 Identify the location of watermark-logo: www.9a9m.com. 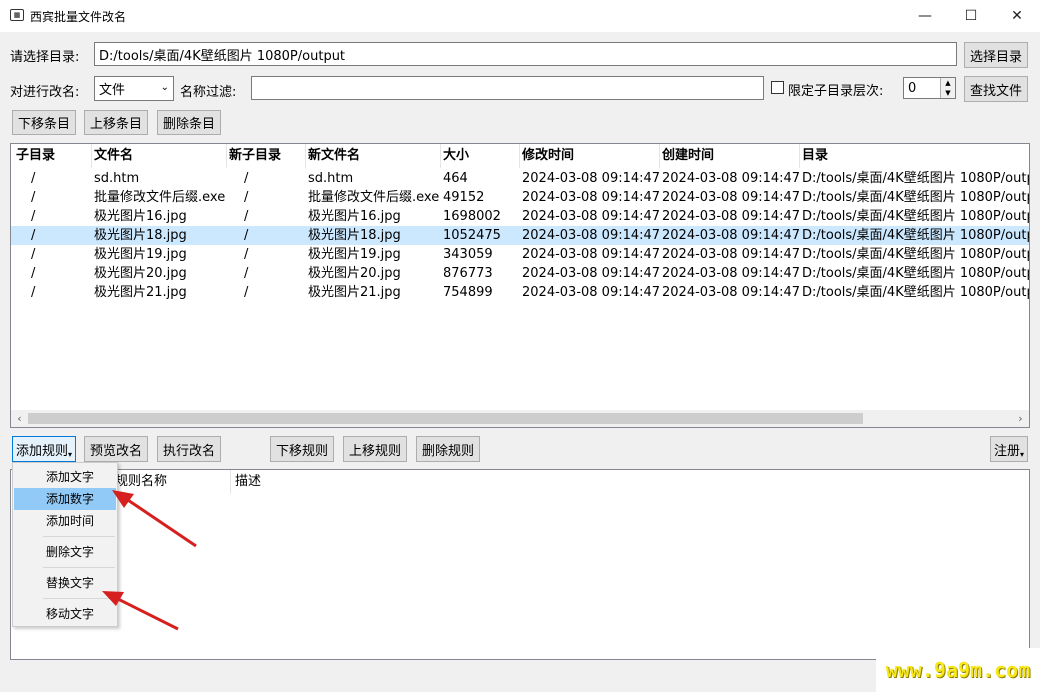
(958, 670).